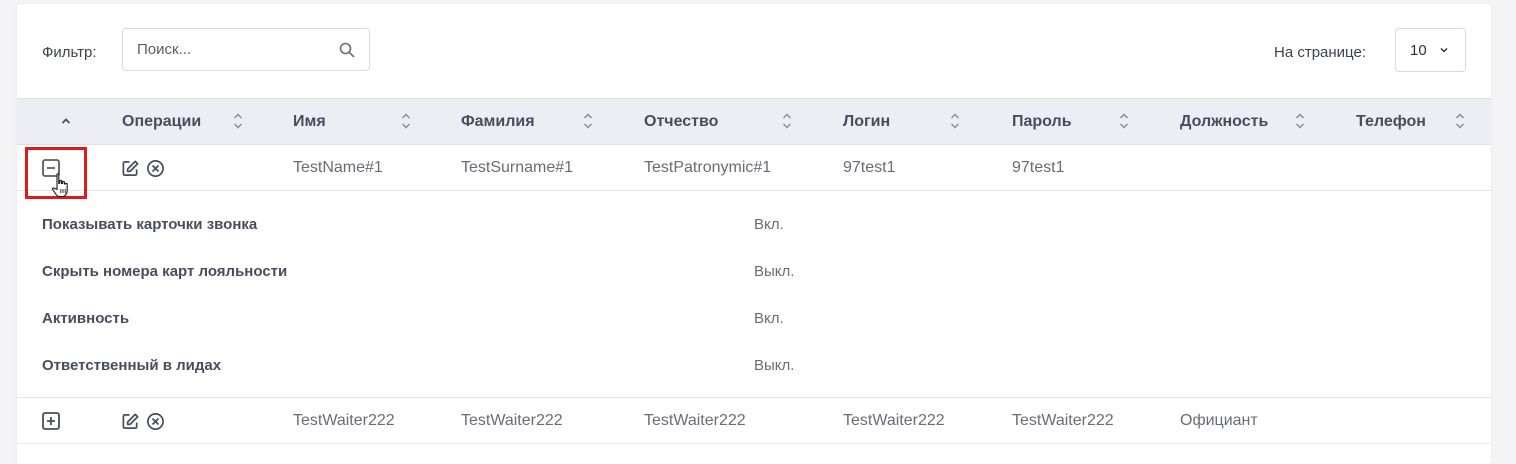  Describe the element at coordinates (894, 420) in the screenshot. I see `cell-login: TestWaiter222` at that location.